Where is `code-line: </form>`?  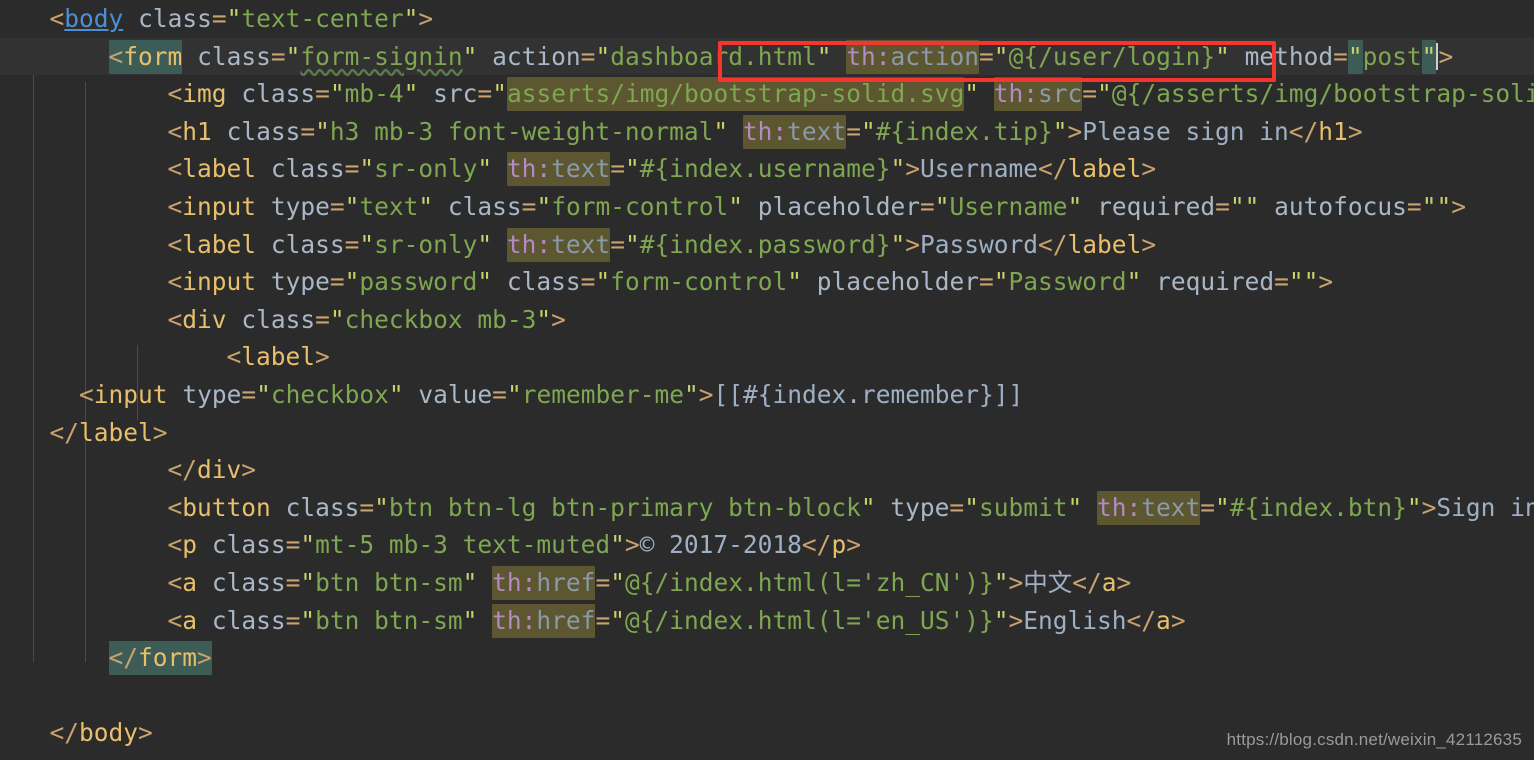 code-line: </form> is located at coordinates (767, 658).